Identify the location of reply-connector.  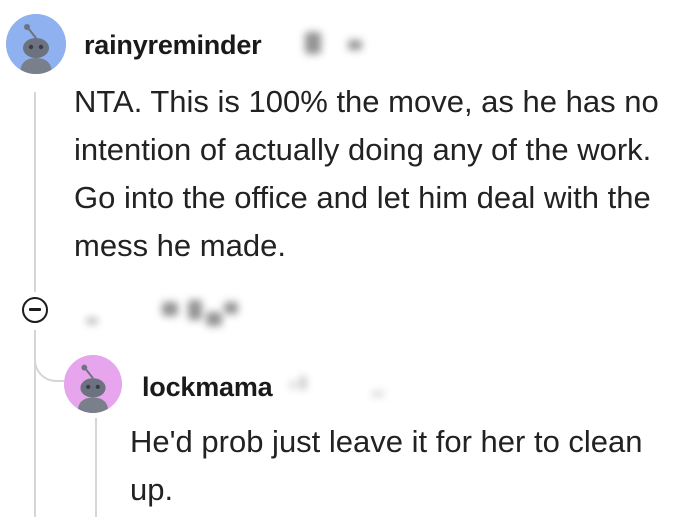
(49, 356).